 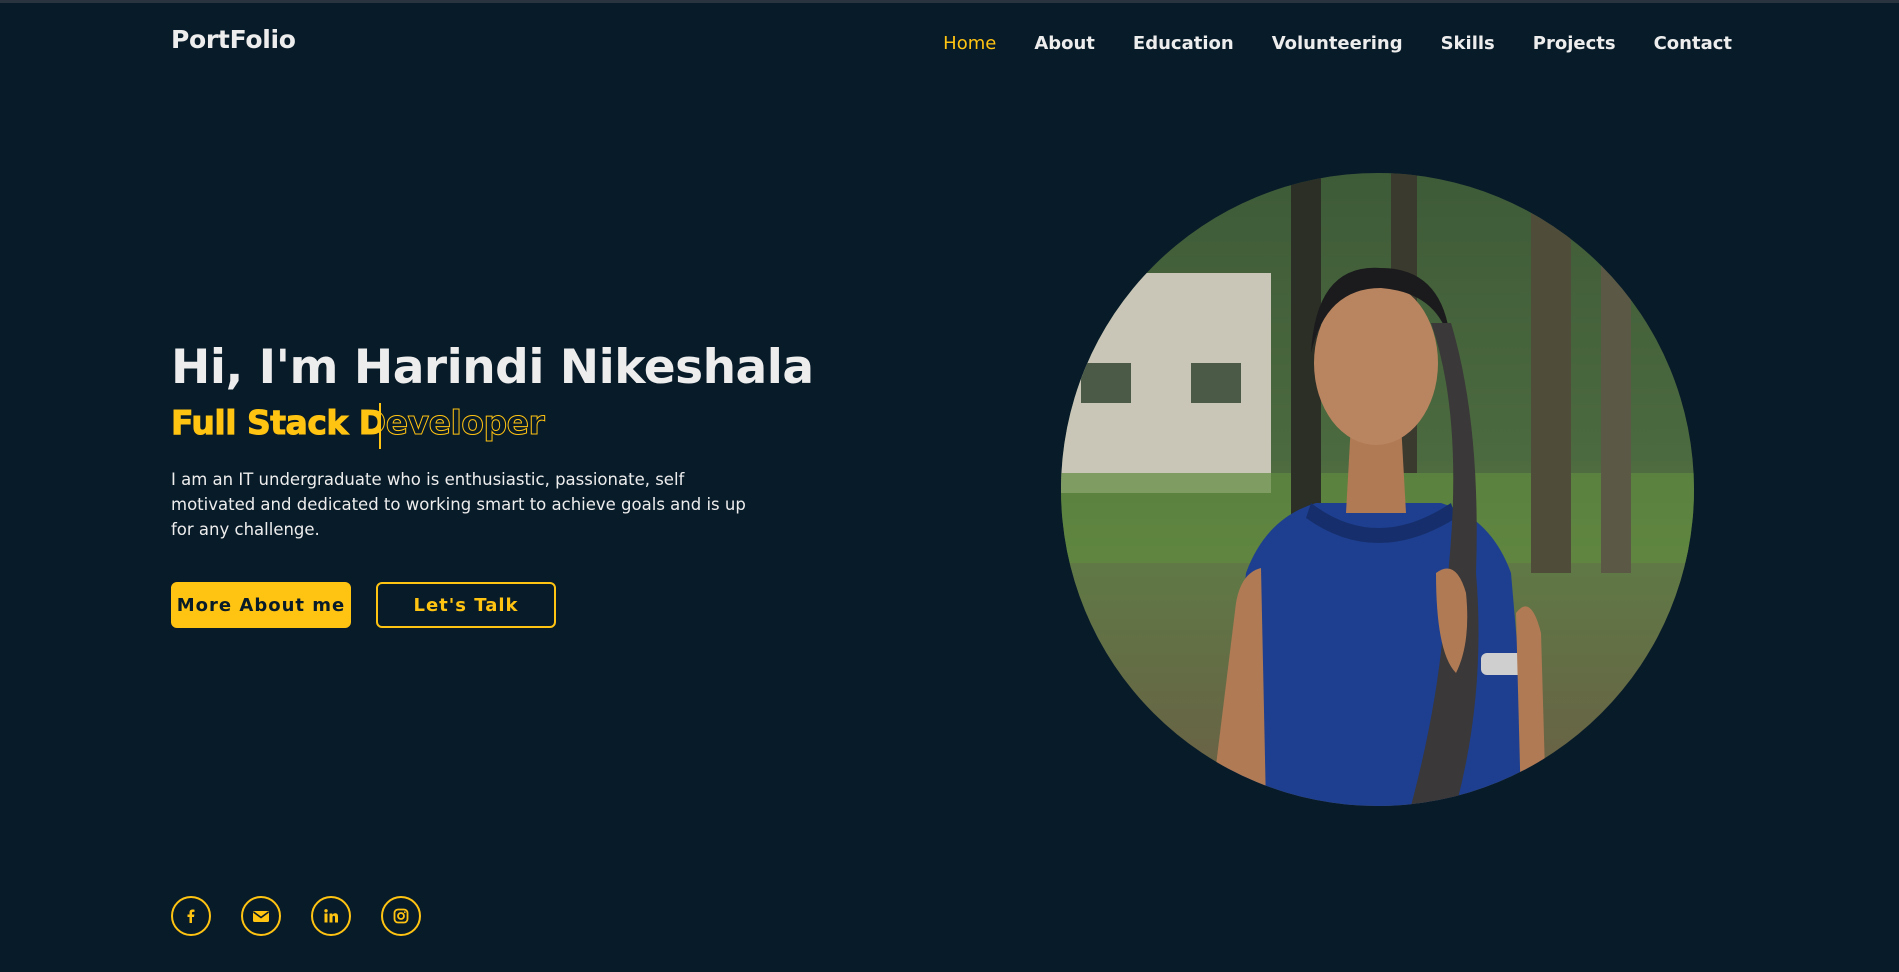 I want to click on more-about-me-button: More About me, so click(x=261, y=605).